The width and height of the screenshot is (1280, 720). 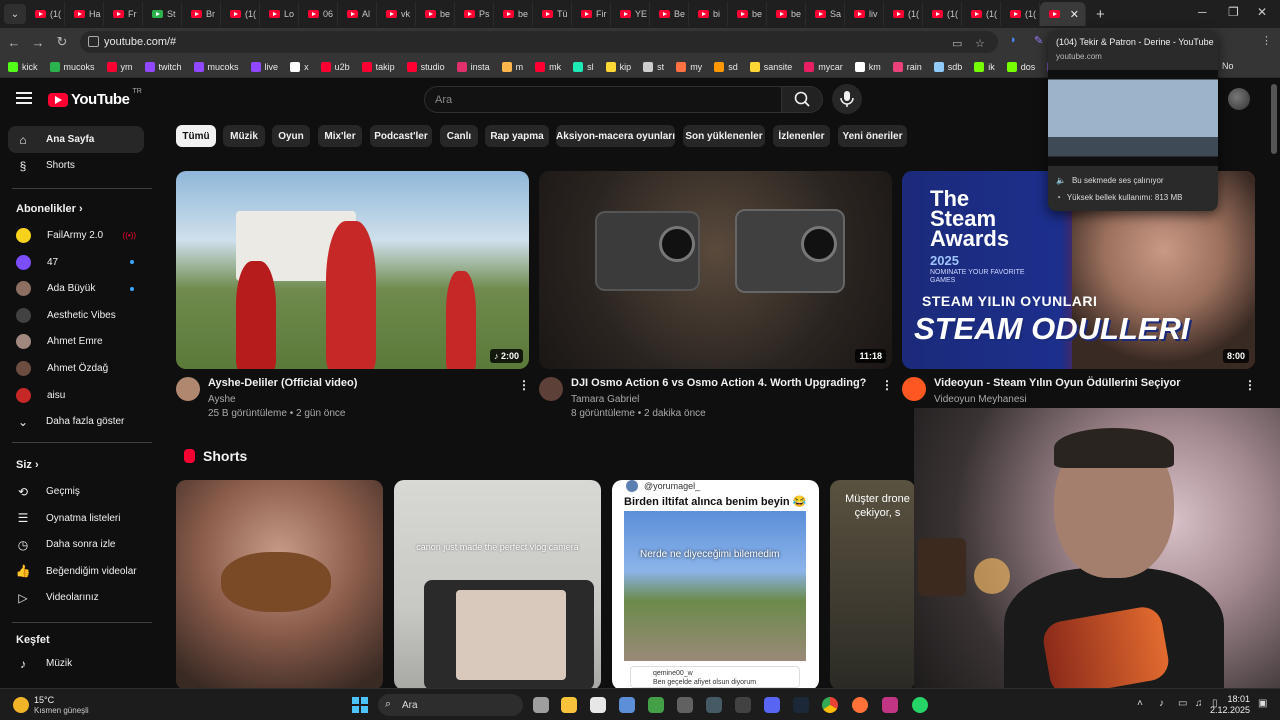 What do you see at coordinates (1199, 703) in the screenshot?
I see `volume-icon: ♫` at bounding box center [1199, 703].